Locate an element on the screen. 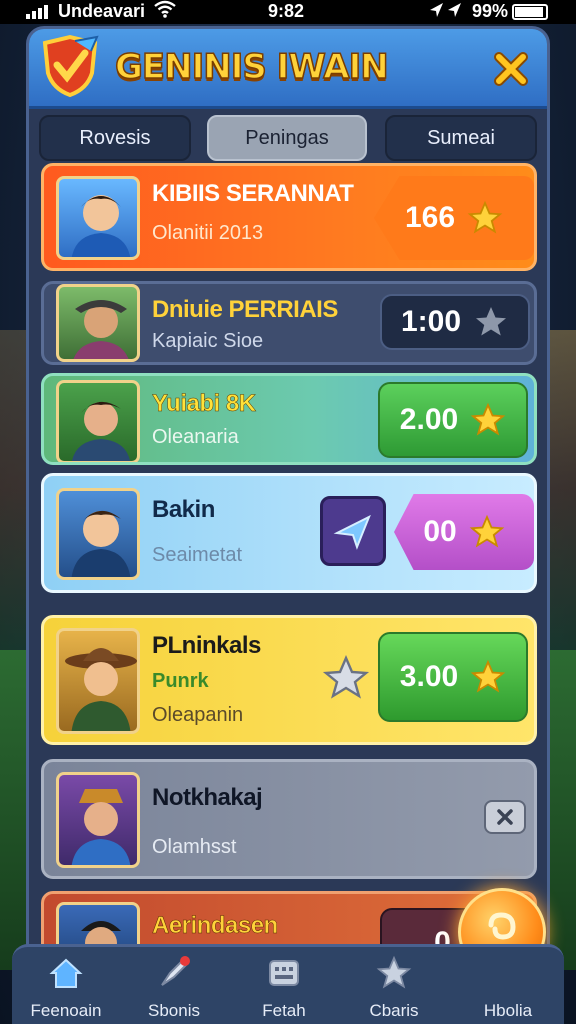 The width and height of the screenshot is (576, 1024). wifi-icon is located at coordinates (165, 11).